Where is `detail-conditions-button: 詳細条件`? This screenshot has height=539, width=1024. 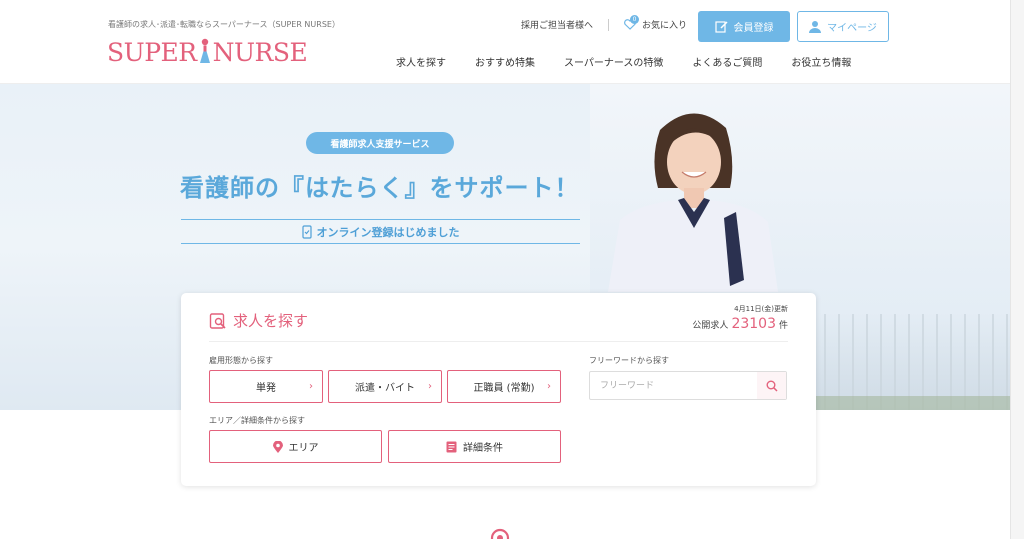
detail-conditions-button: 詳細条件 is located at coordinates (474, 446).